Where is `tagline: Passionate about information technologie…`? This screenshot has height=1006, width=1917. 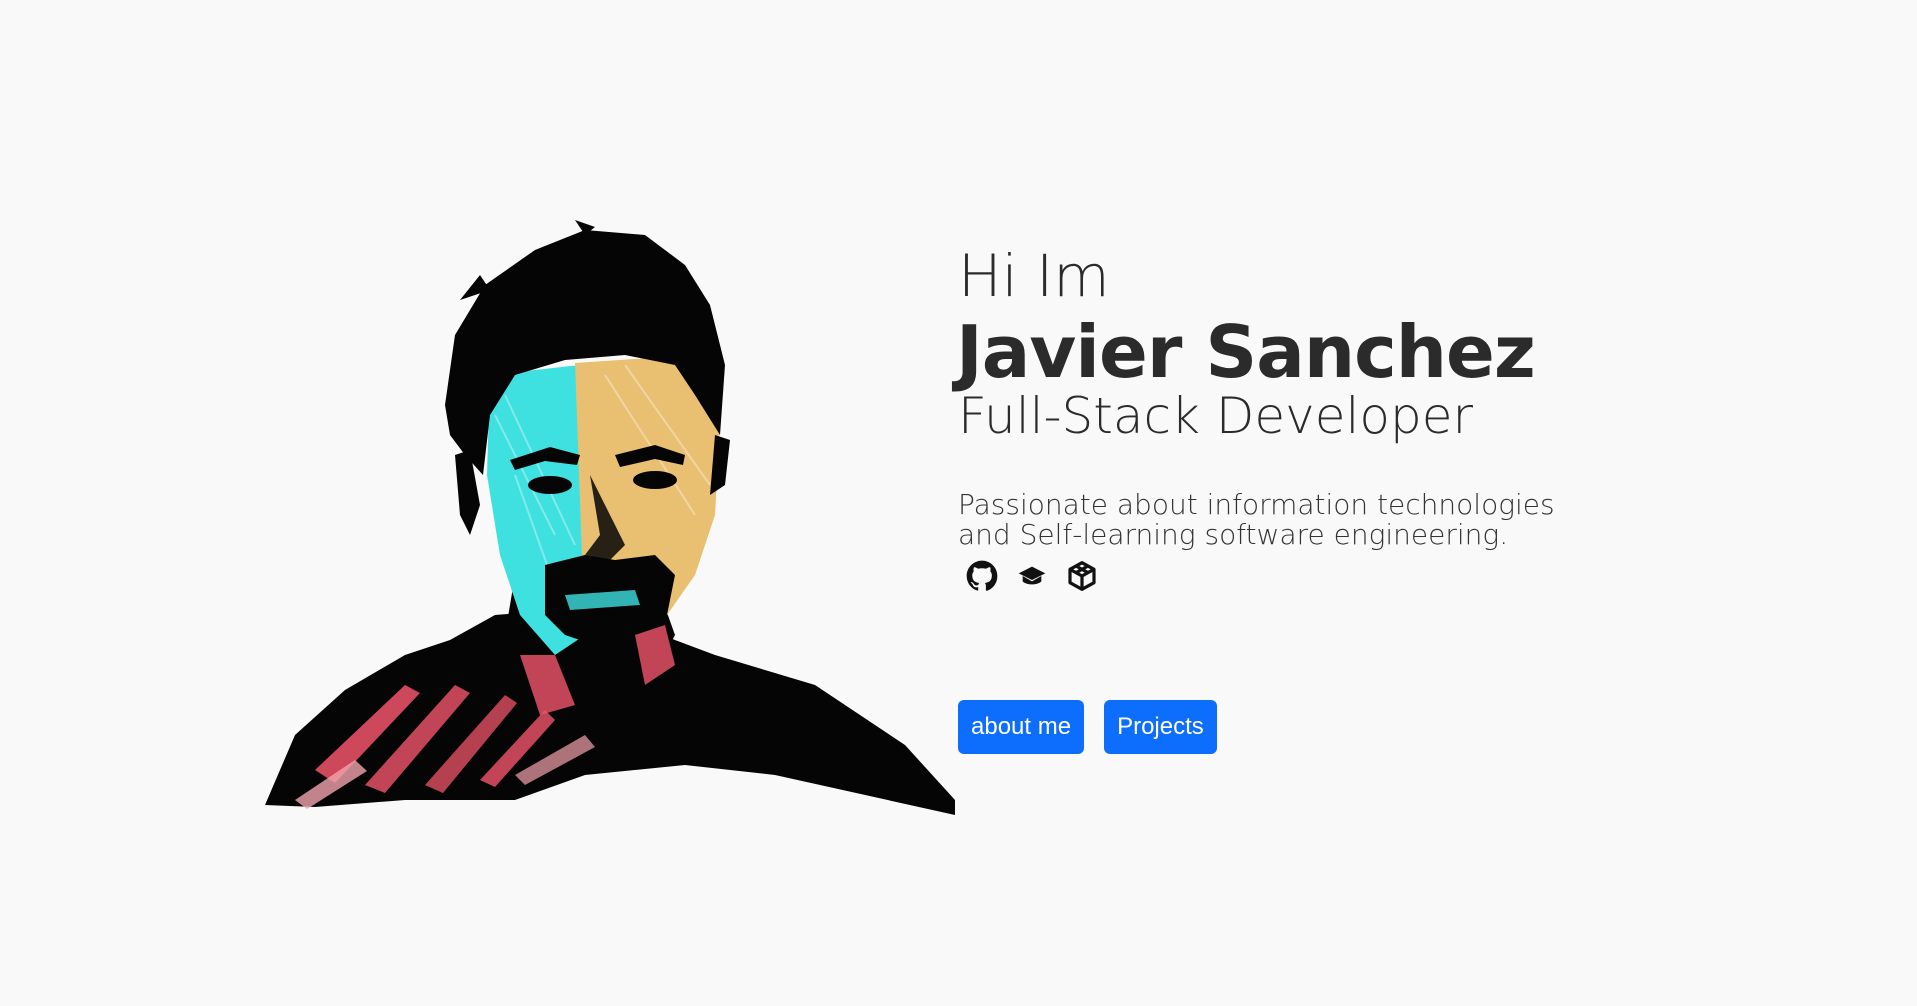 tagline: Passionate about information technologie… is located at coordinates (1278, 520).